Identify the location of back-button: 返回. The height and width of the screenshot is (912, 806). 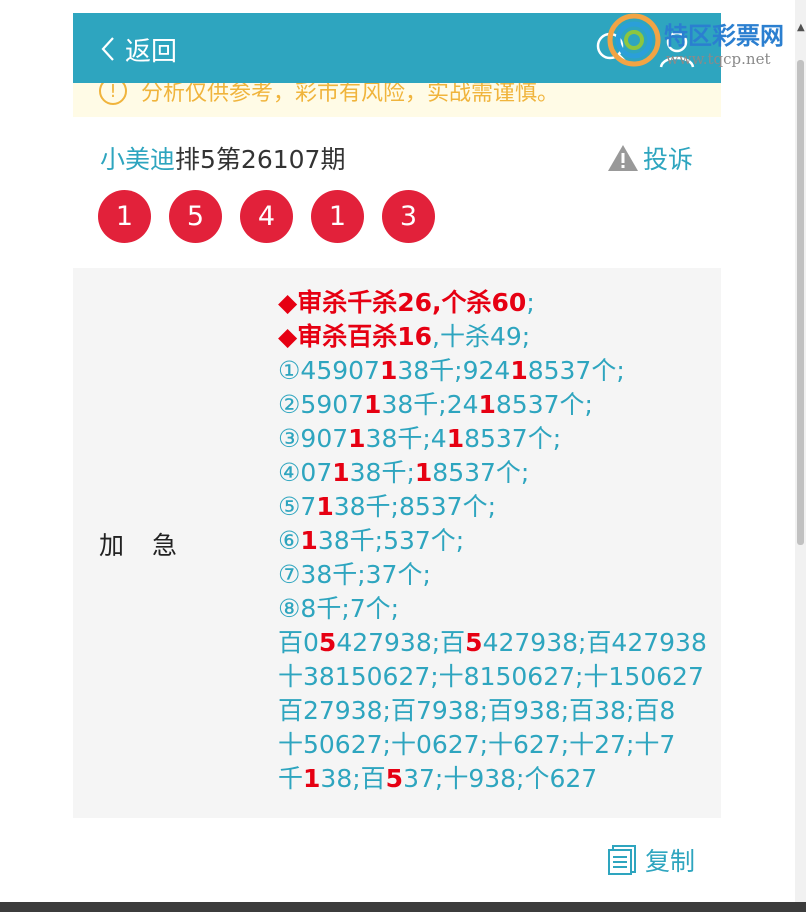
(139, 49).